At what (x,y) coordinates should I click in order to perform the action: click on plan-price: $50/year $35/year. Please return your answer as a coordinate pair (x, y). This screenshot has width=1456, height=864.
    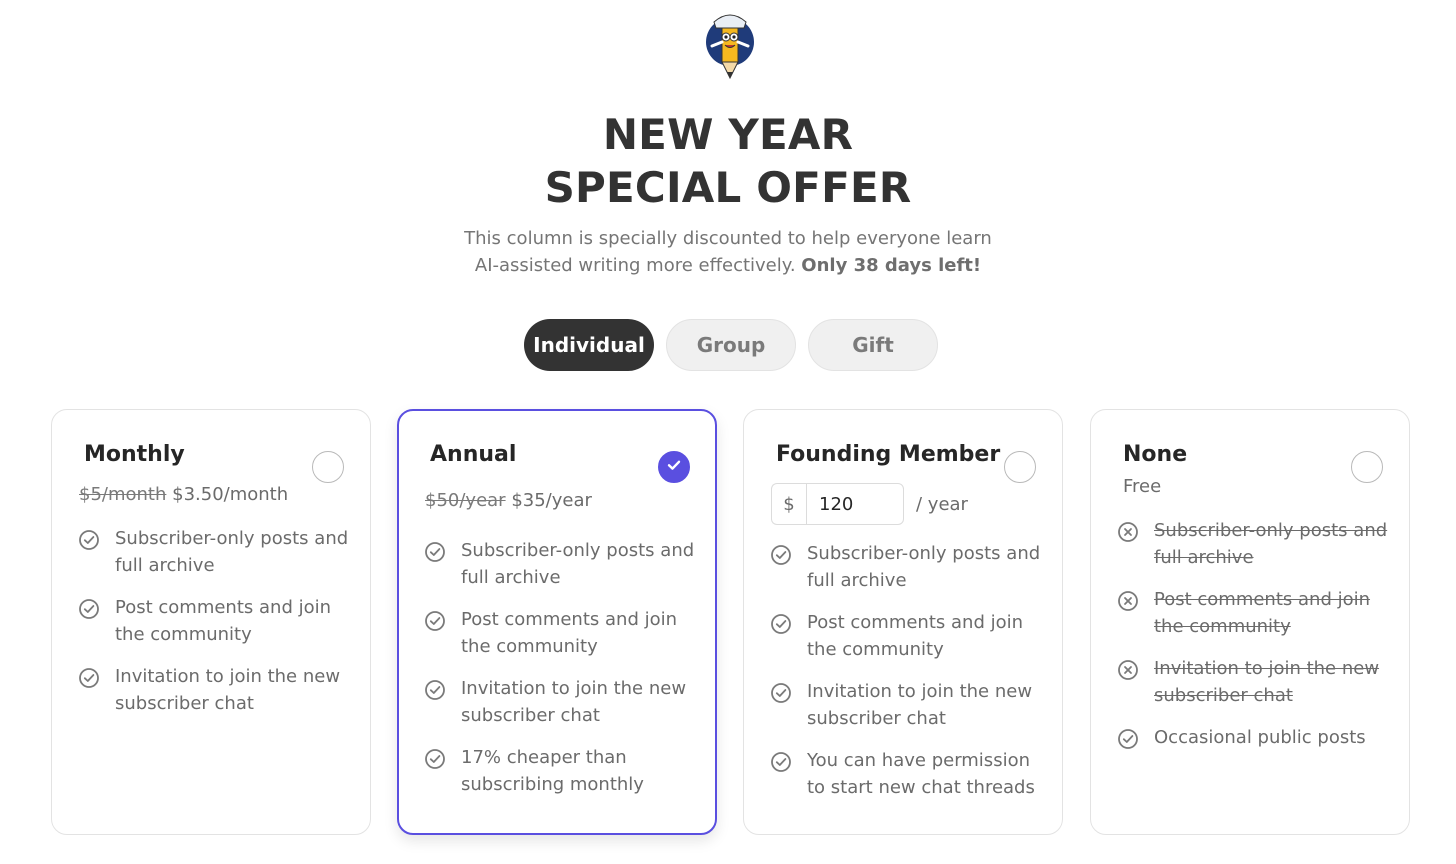
    Looking at the image, I should click on (508, 500).